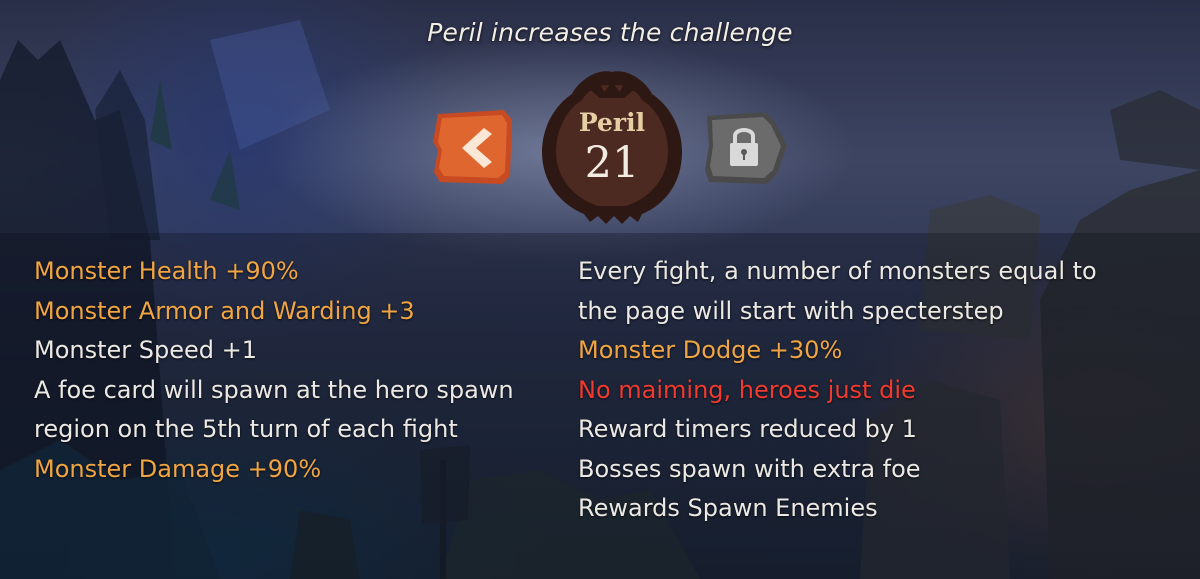  Describe the element at coordinates (161, 115) in the screenshot. I see `plant-silhouette` at that location.